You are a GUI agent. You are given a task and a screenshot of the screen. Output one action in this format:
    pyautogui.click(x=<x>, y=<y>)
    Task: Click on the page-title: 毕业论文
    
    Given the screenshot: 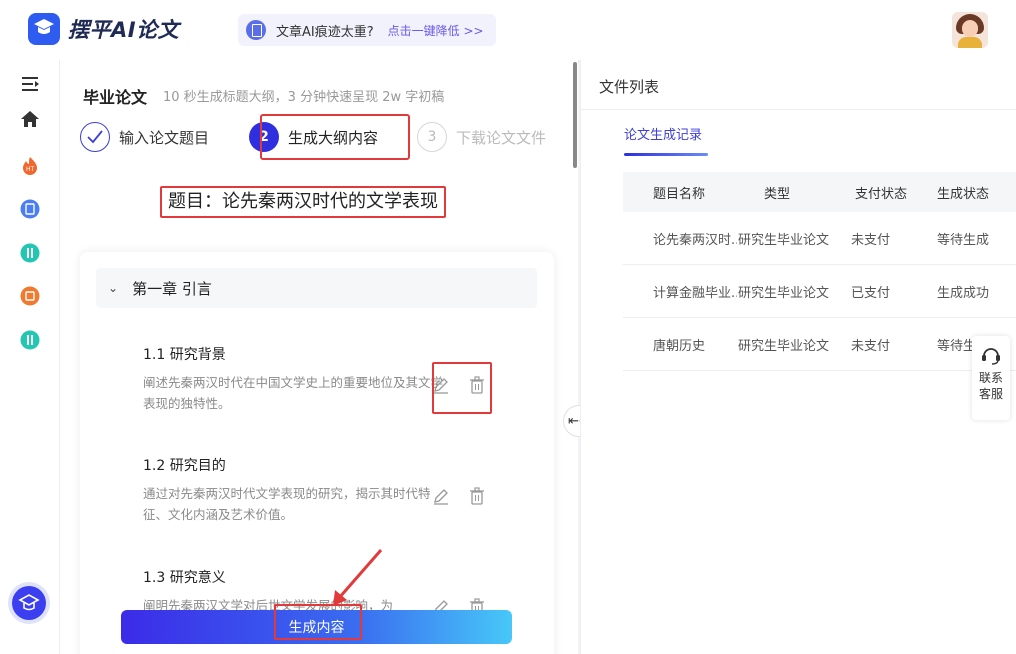 What is the action you would take?
    pyautogui.click(x=115, y=97)
    